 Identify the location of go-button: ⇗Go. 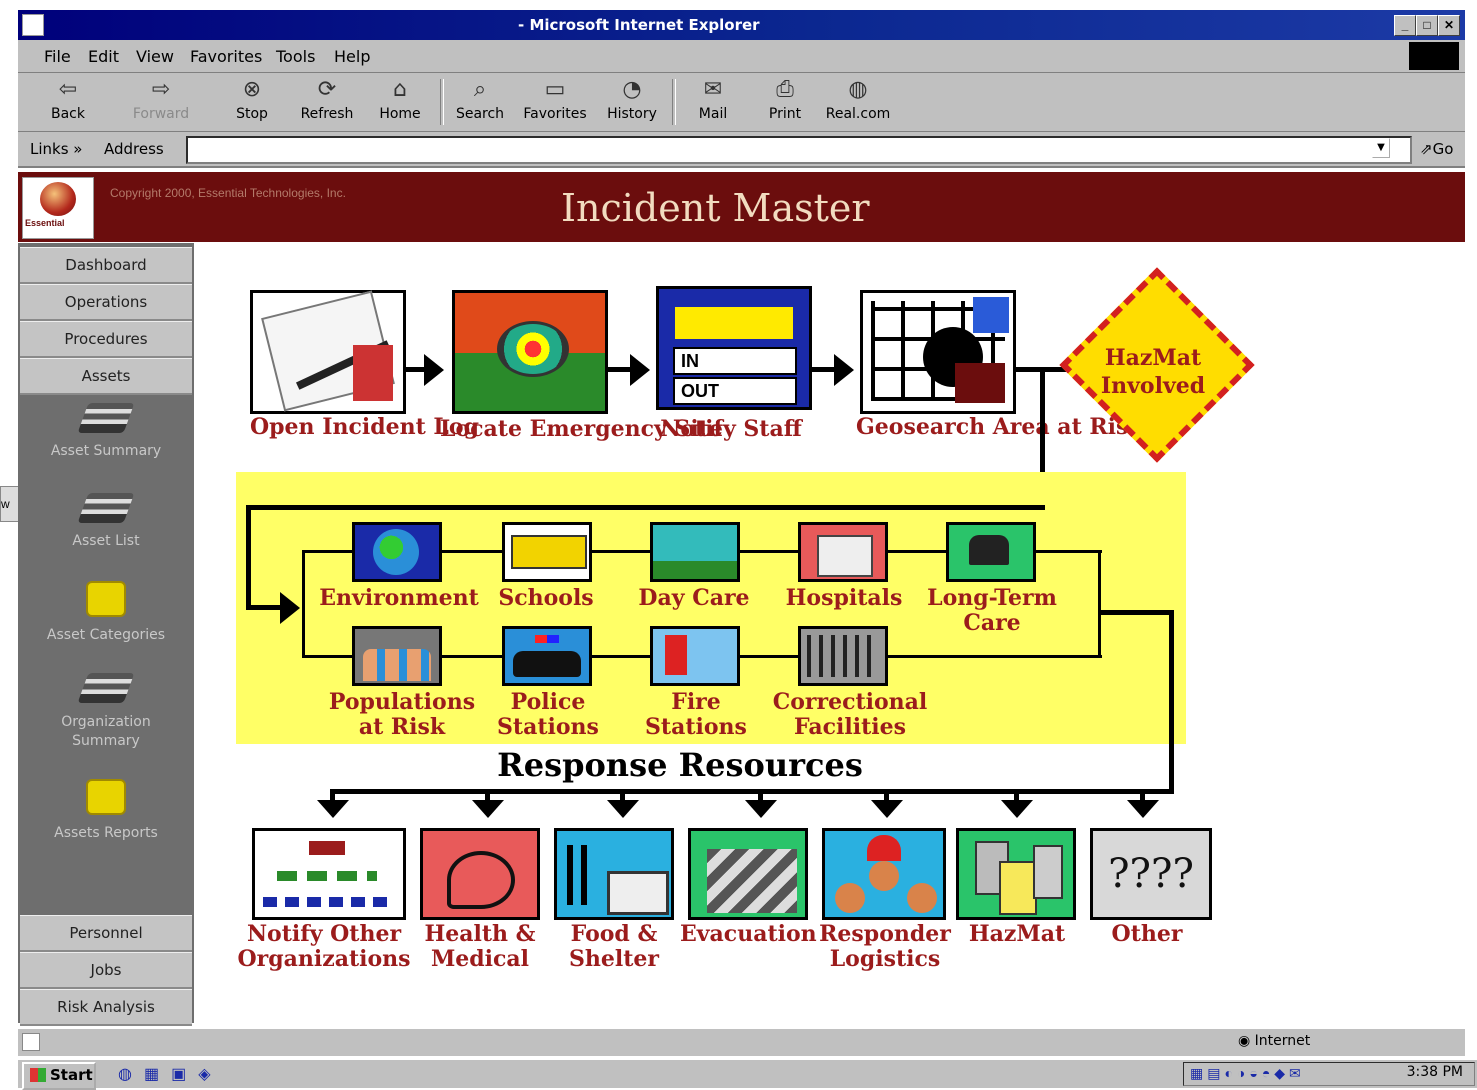
(1436, 149).